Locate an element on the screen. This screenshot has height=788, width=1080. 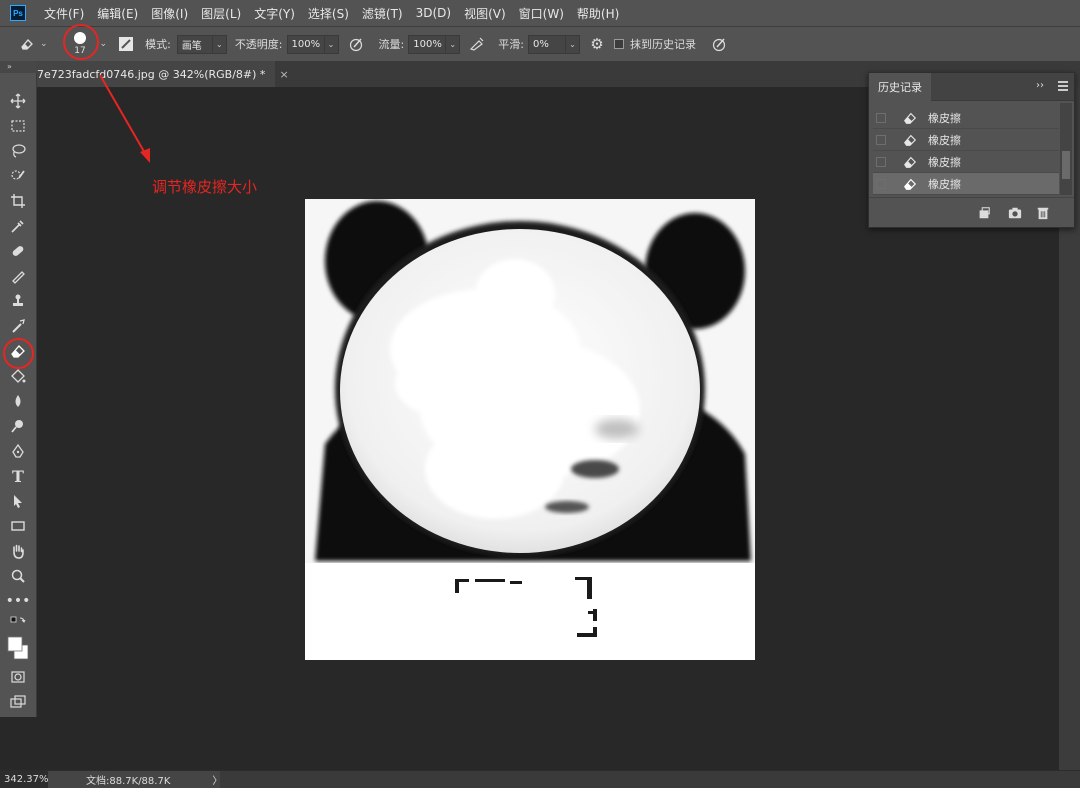
flow-label: 流量: is located at coordinates (391, 44).